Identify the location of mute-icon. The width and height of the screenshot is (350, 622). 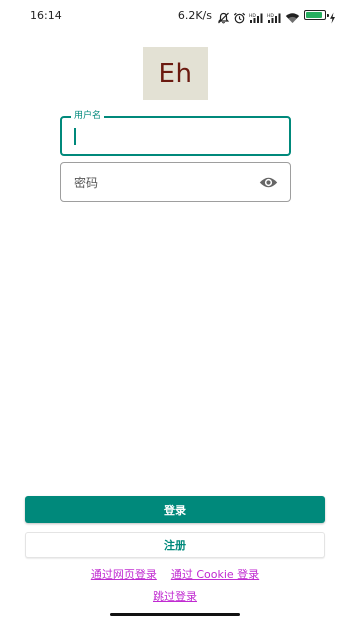
(223, 16).